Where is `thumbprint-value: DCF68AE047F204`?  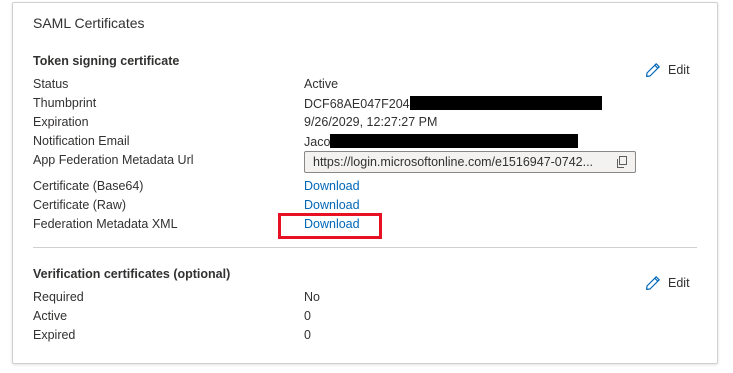 thumbprint-value: DCF68AE047F204 is located at coordinates (453, 103).